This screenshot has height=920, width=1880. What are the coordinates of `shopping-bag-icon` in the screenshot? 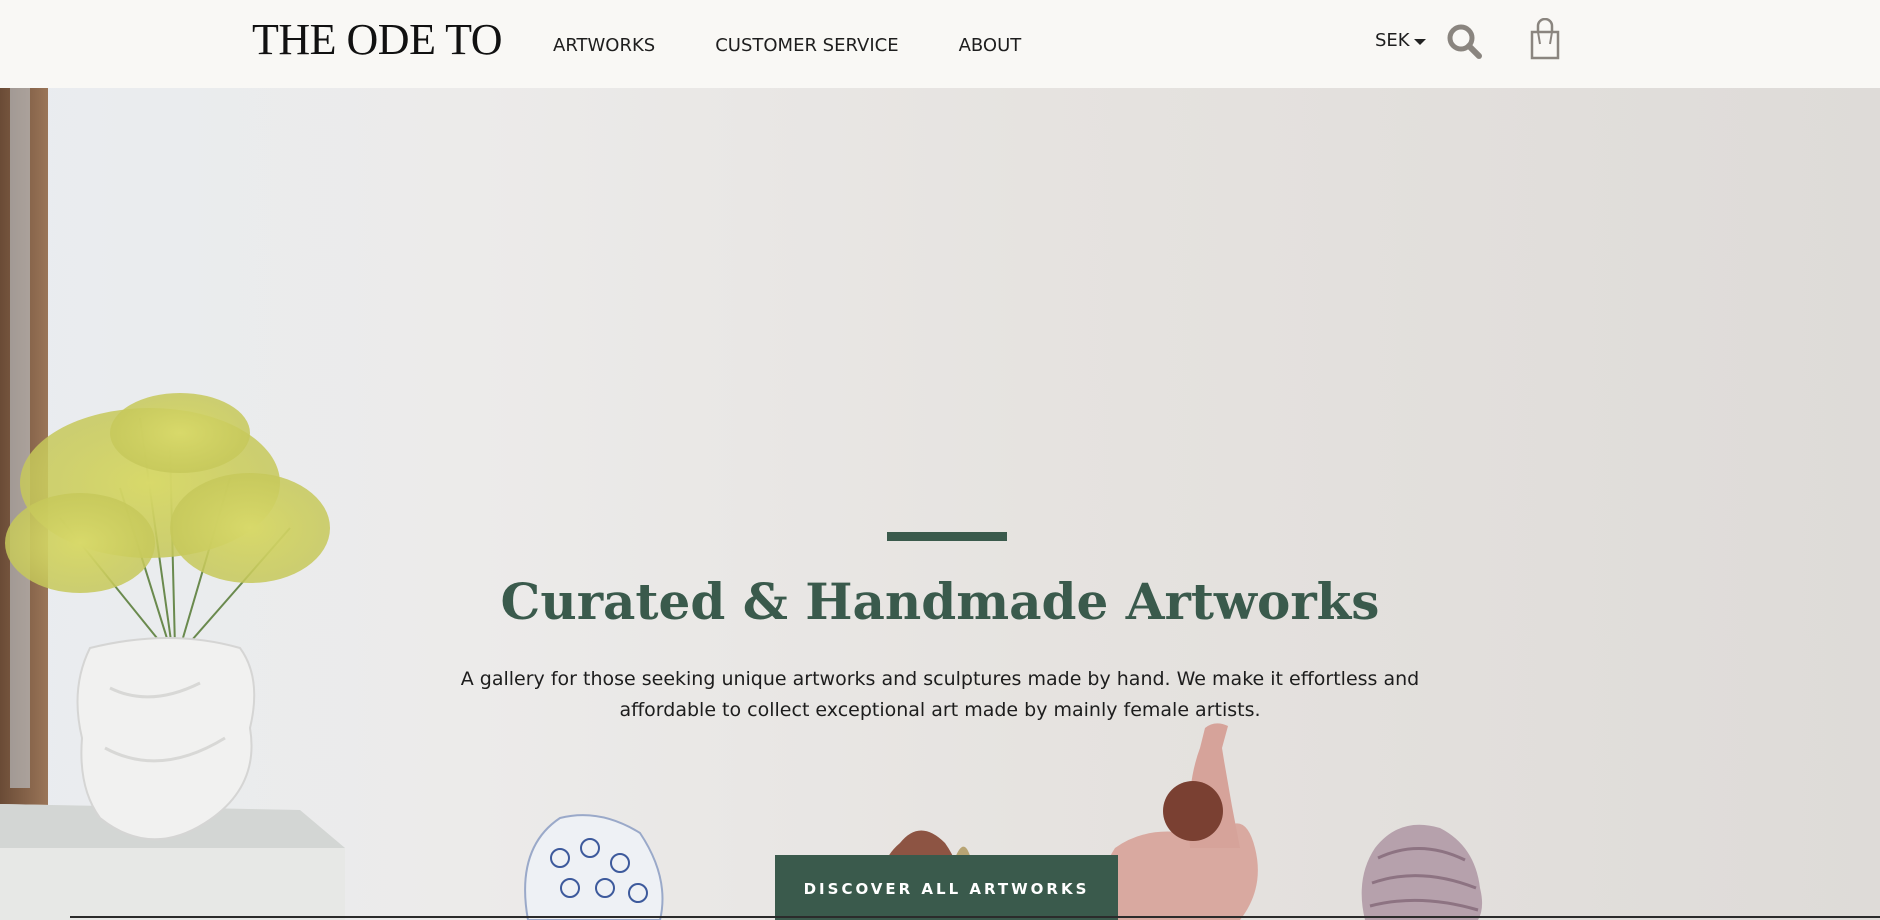 It's located at (1545, 38).